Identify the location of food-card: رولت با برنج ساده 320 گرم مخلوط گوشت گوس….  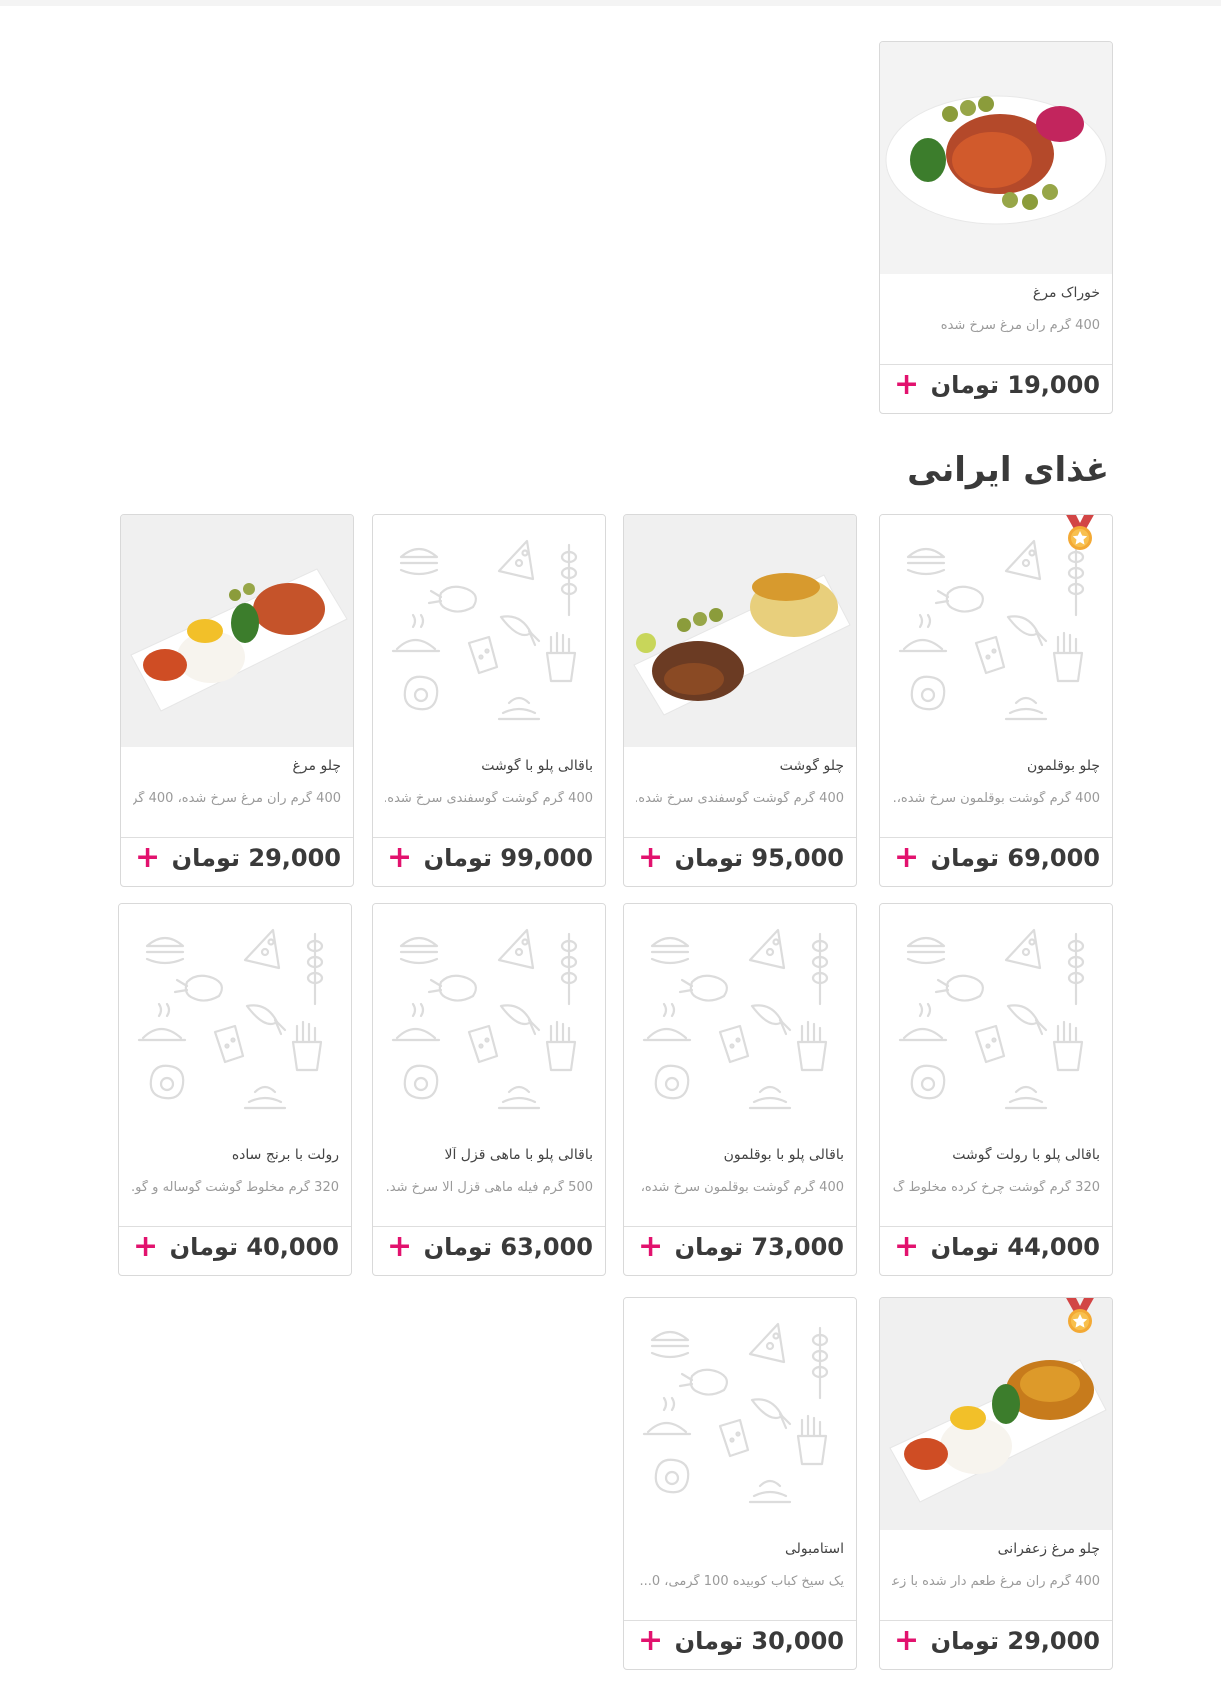
(235, 1089).